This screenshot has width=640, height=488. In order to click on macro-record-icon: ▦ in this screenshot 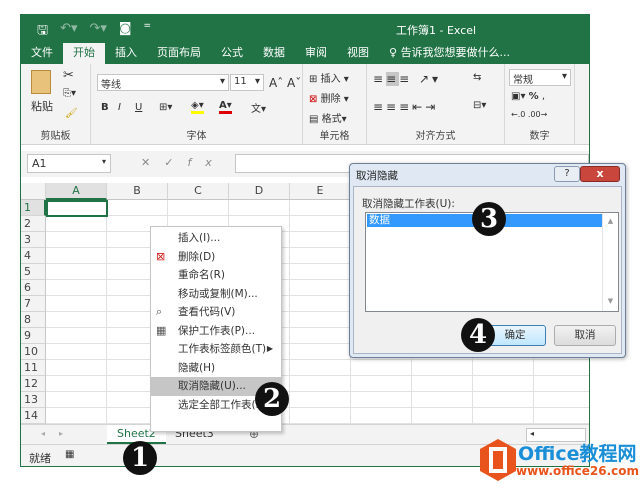, I will do `click(69, 454)`.